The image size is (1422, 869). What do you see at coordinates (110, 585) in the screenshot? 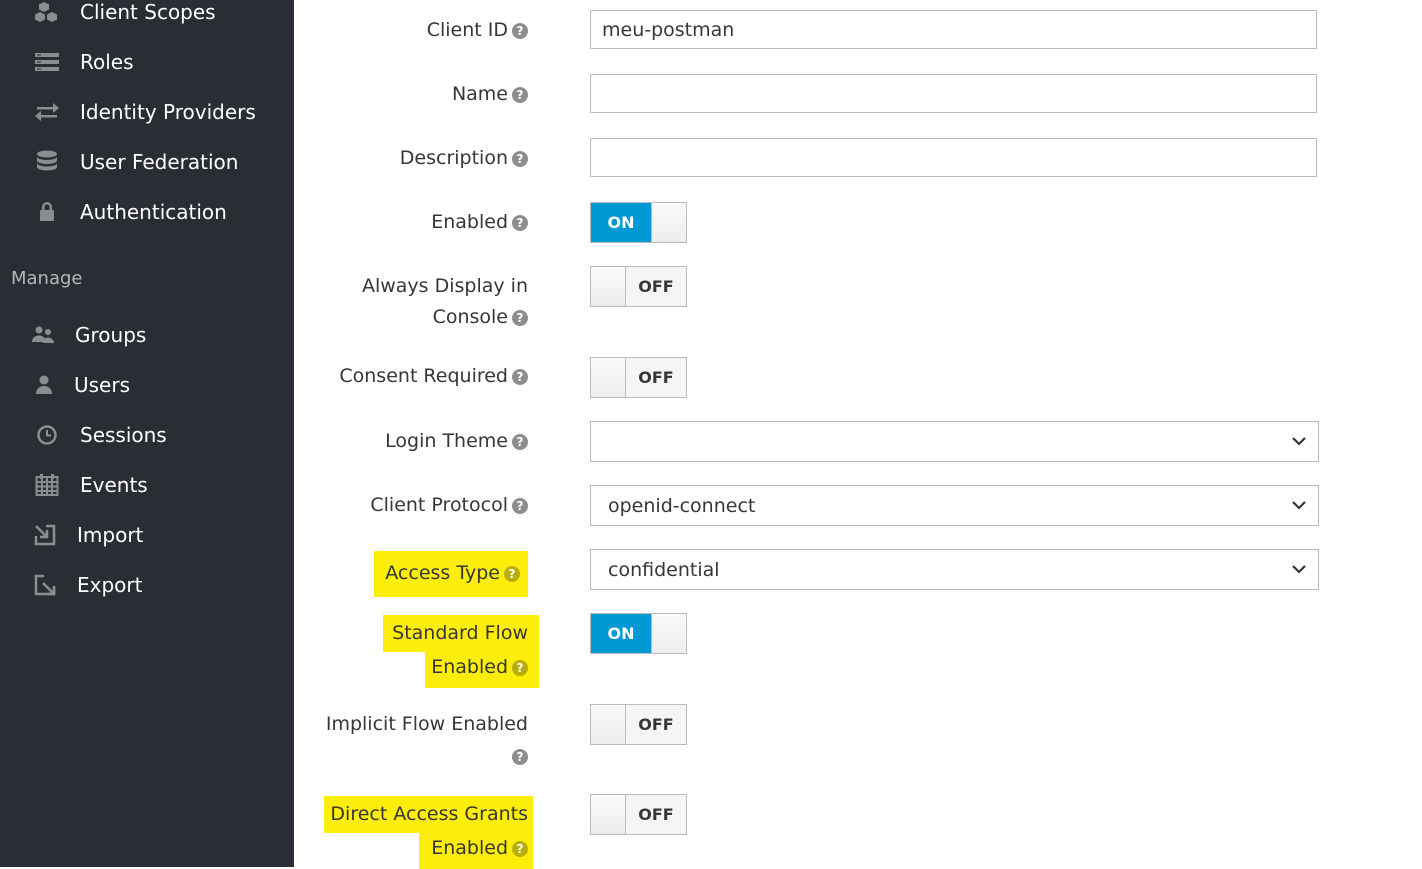
I see `nav-item-label: Export` at bounding box center [110, 585].